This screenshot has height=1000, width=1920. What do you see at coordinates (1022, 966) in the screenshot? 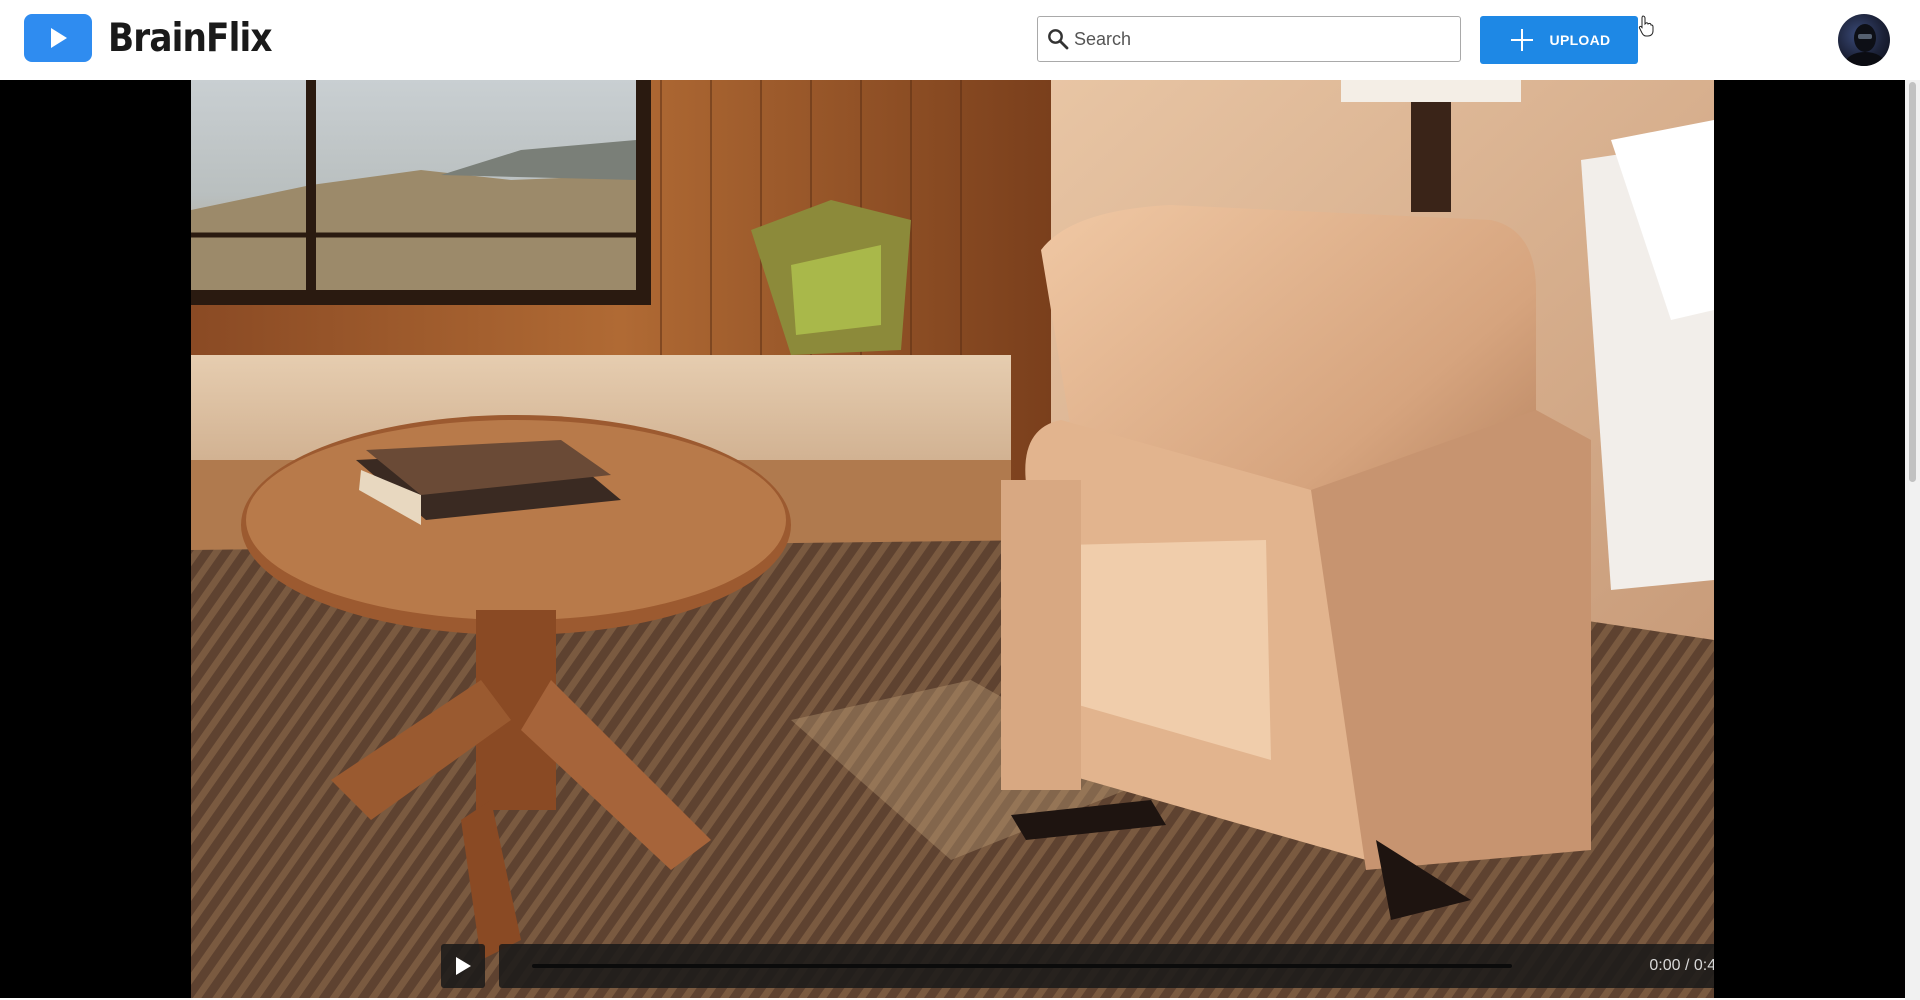
I see `progress-track` at bounding box center [1022, 966].